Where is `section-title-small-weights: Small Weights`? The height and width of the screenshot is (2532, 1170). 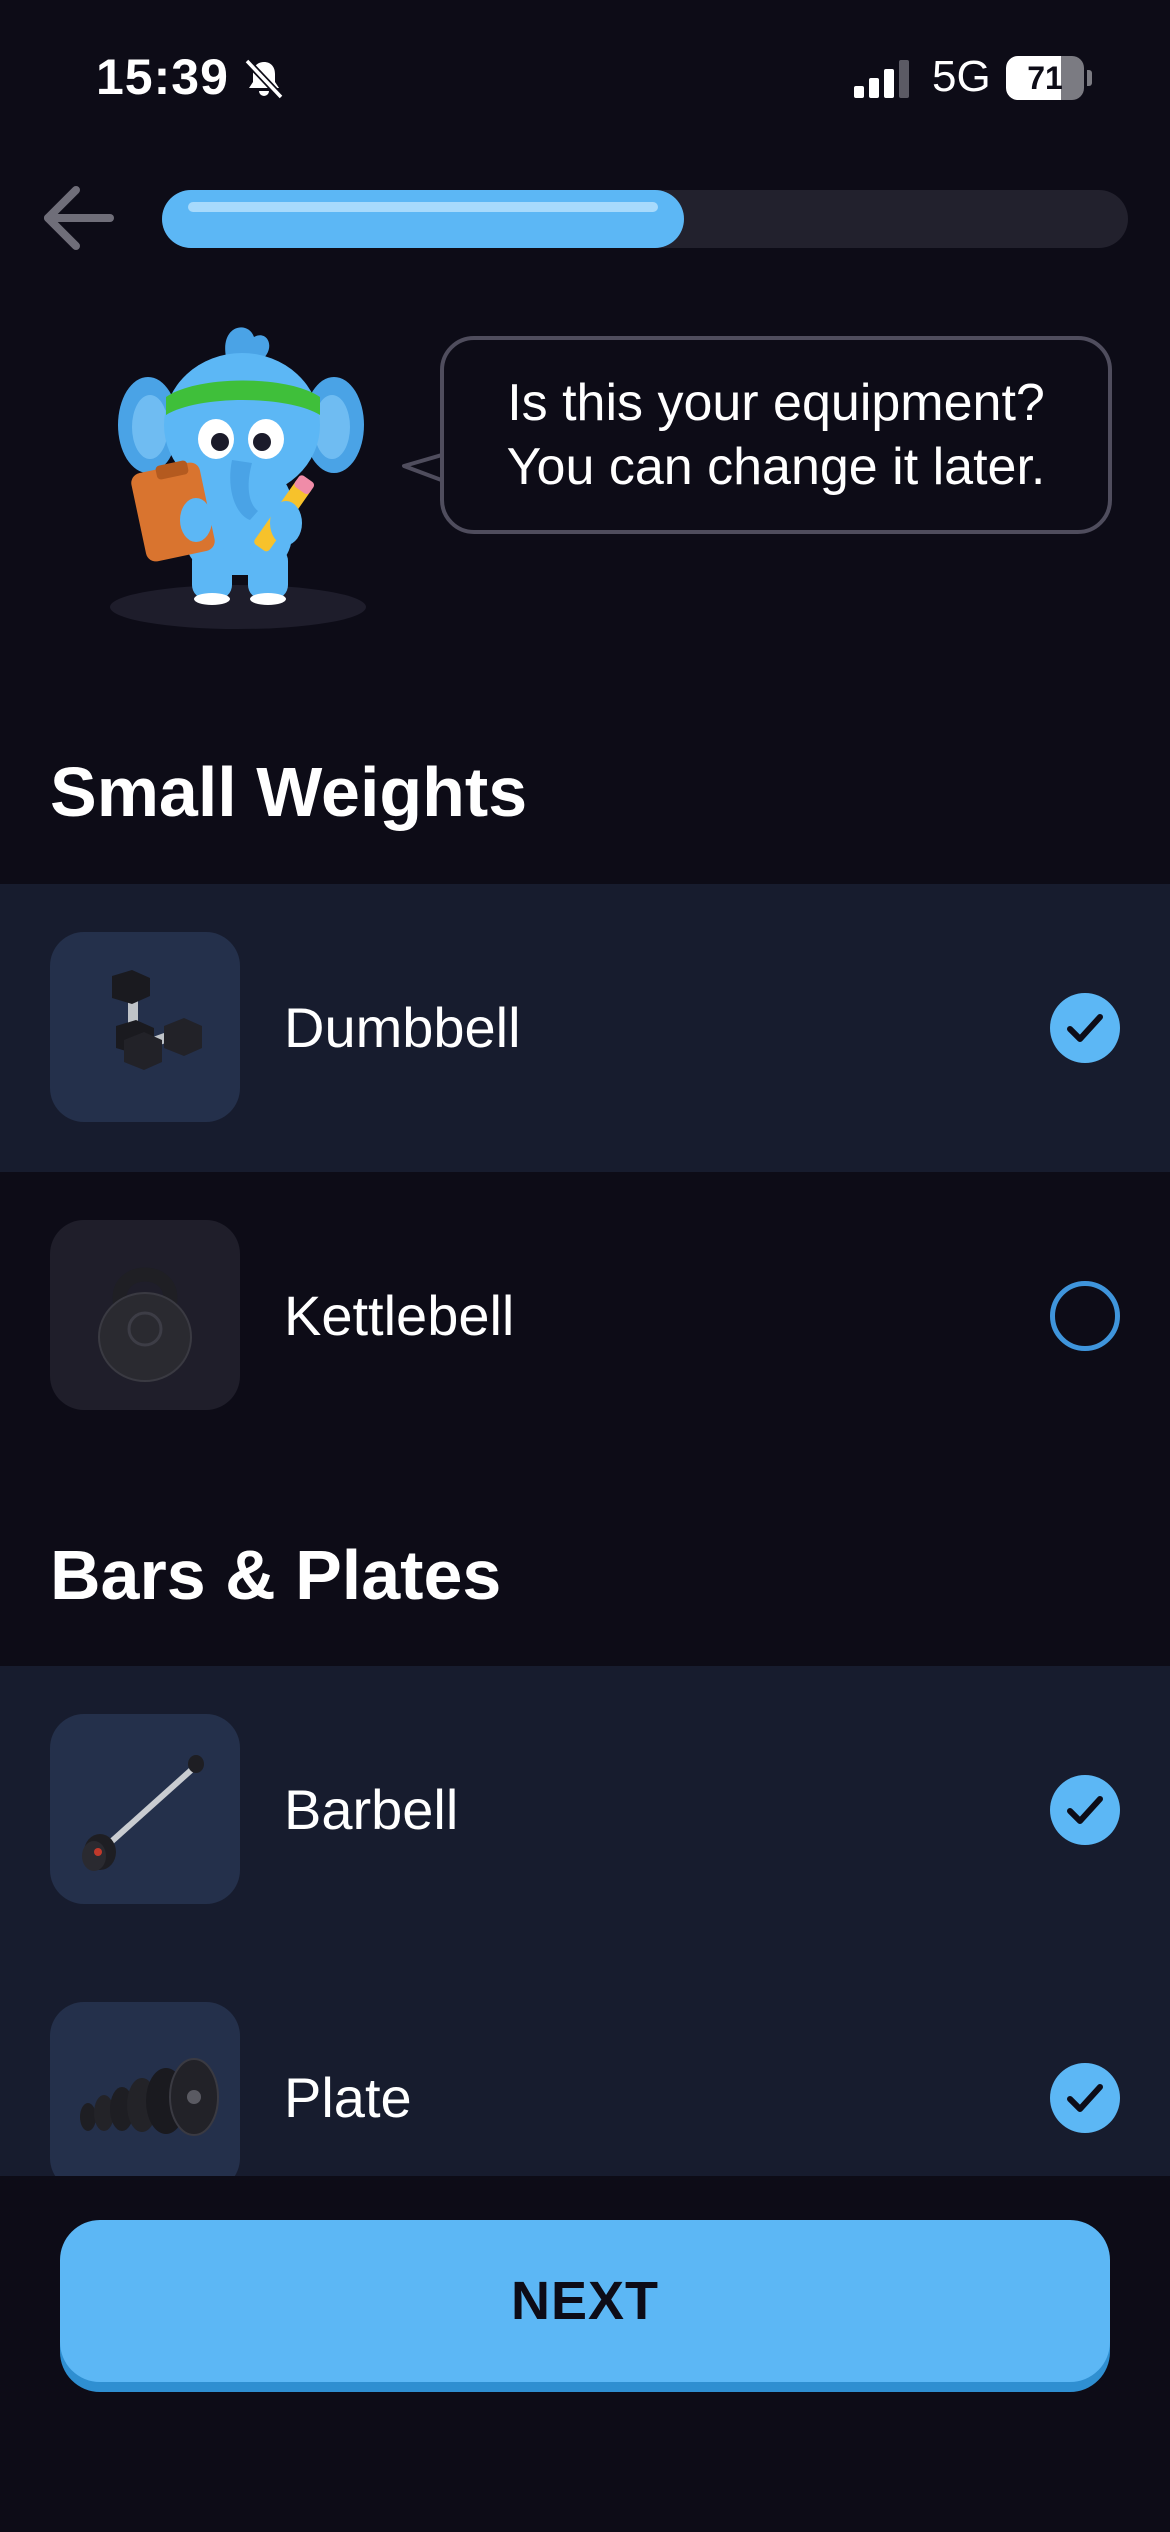
section-title-small-weights: Small Weights is located at coordinates (289, 792).